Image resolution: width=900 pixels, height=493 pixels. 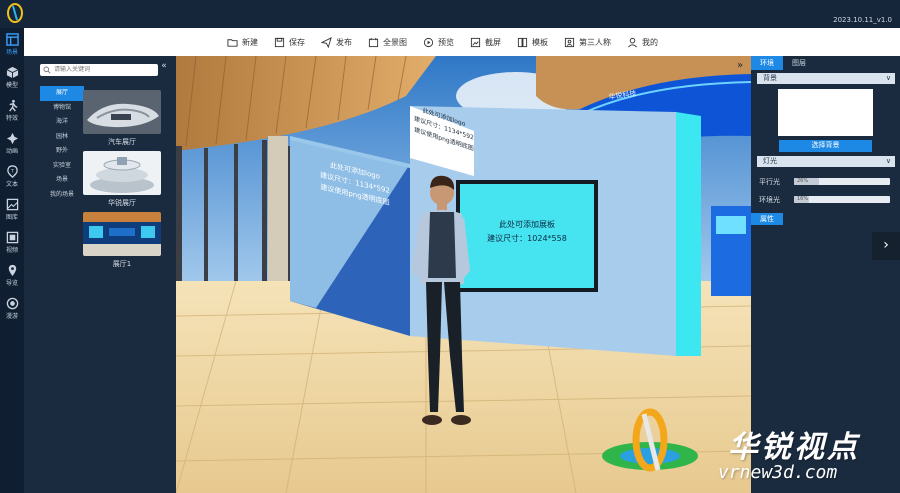 I want to click on rail-label: 动画, so click(x=11, y=151).